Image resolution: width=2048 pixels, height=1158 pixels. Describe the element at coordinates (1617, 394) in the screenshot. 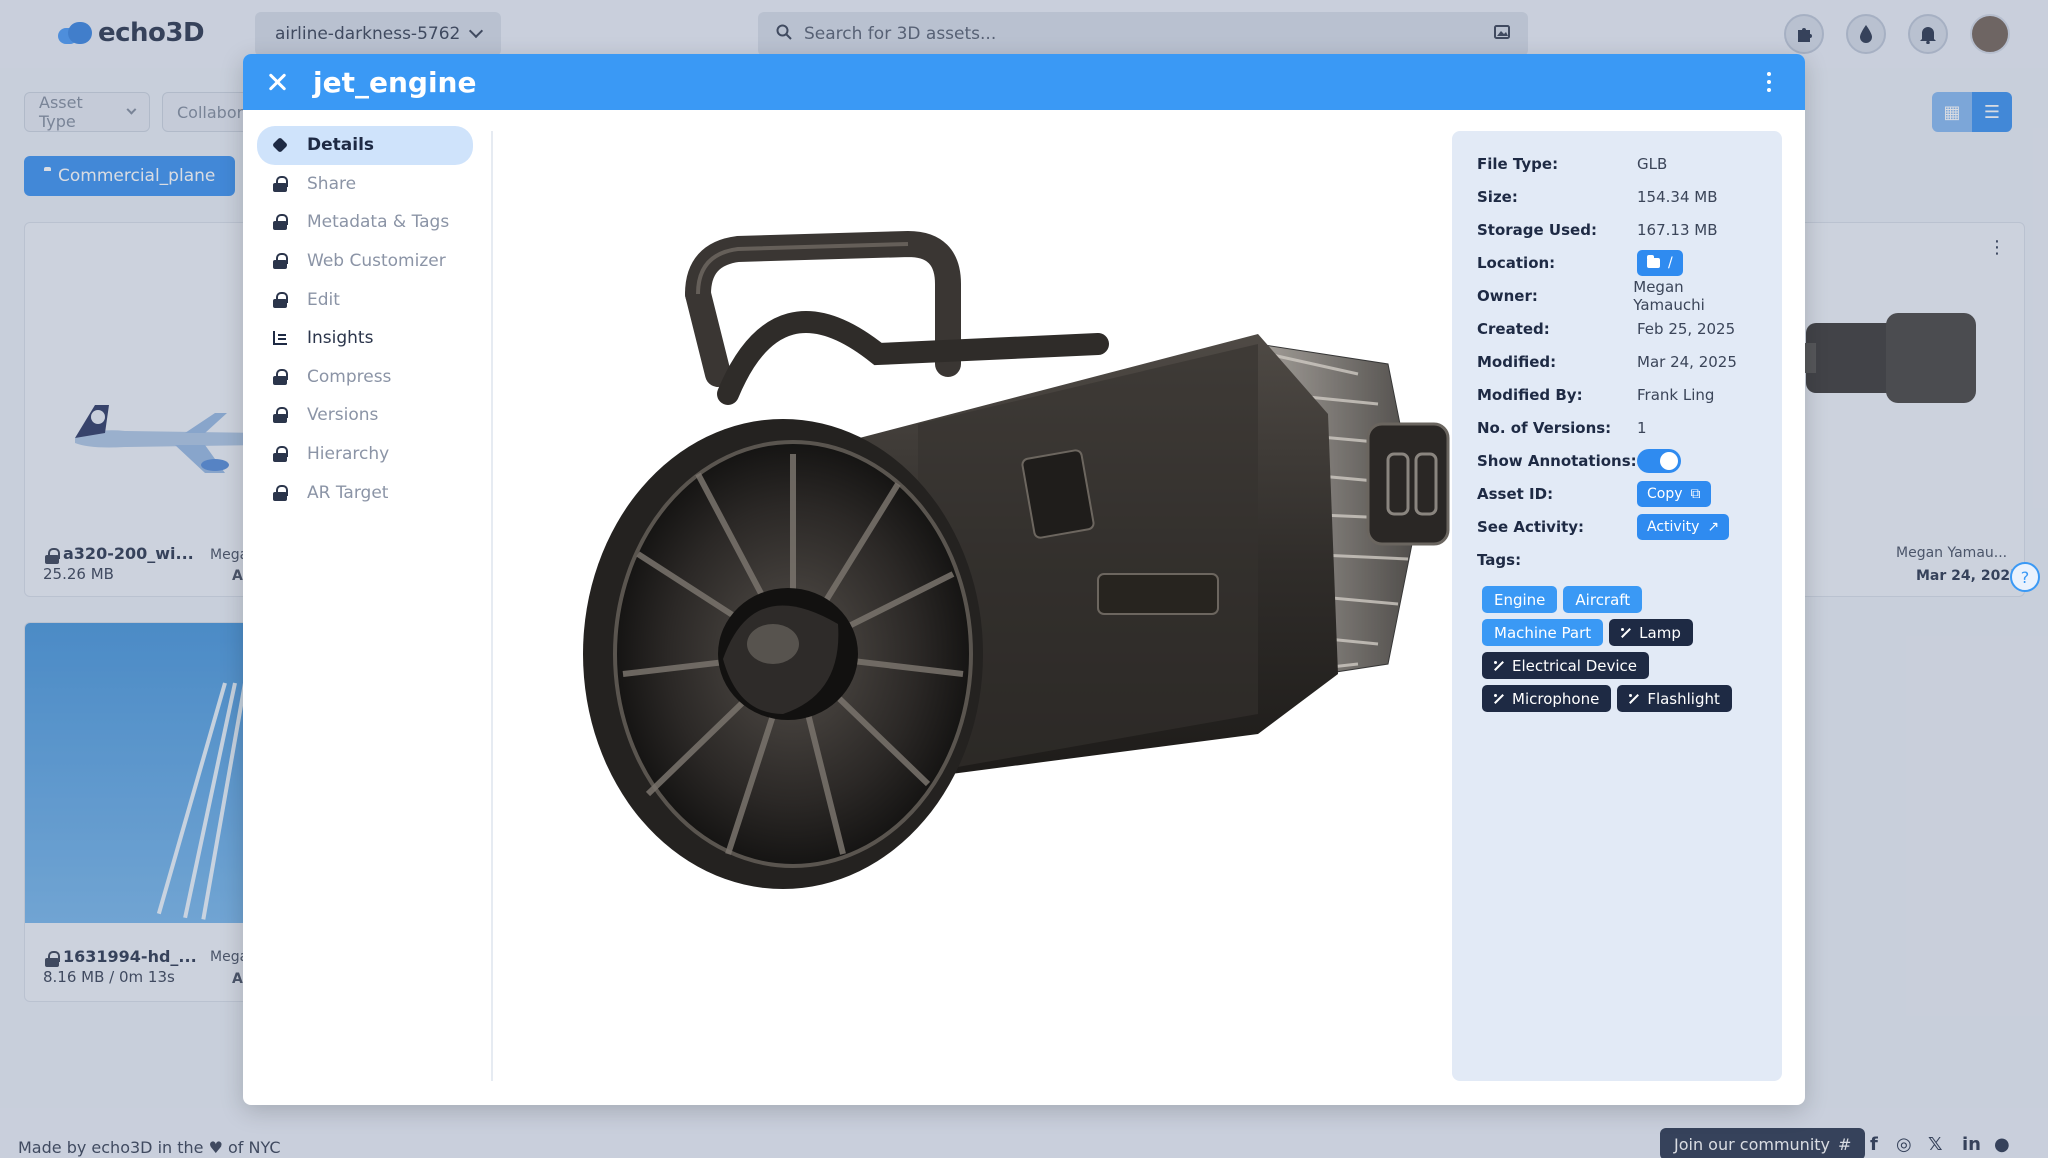

I see `detail-modified-by: Modified By: Frank Ling` at that location.